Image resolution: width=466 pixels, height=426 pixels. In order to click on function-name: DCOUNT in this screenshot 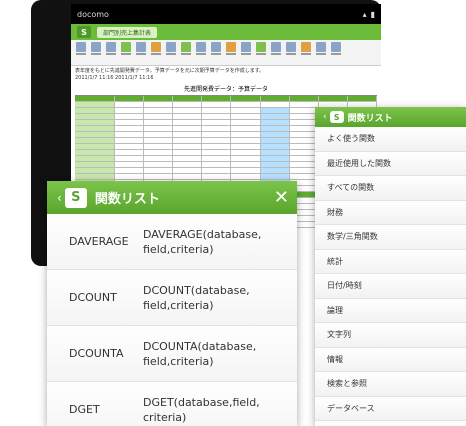, I will do `click(93, 297)`.